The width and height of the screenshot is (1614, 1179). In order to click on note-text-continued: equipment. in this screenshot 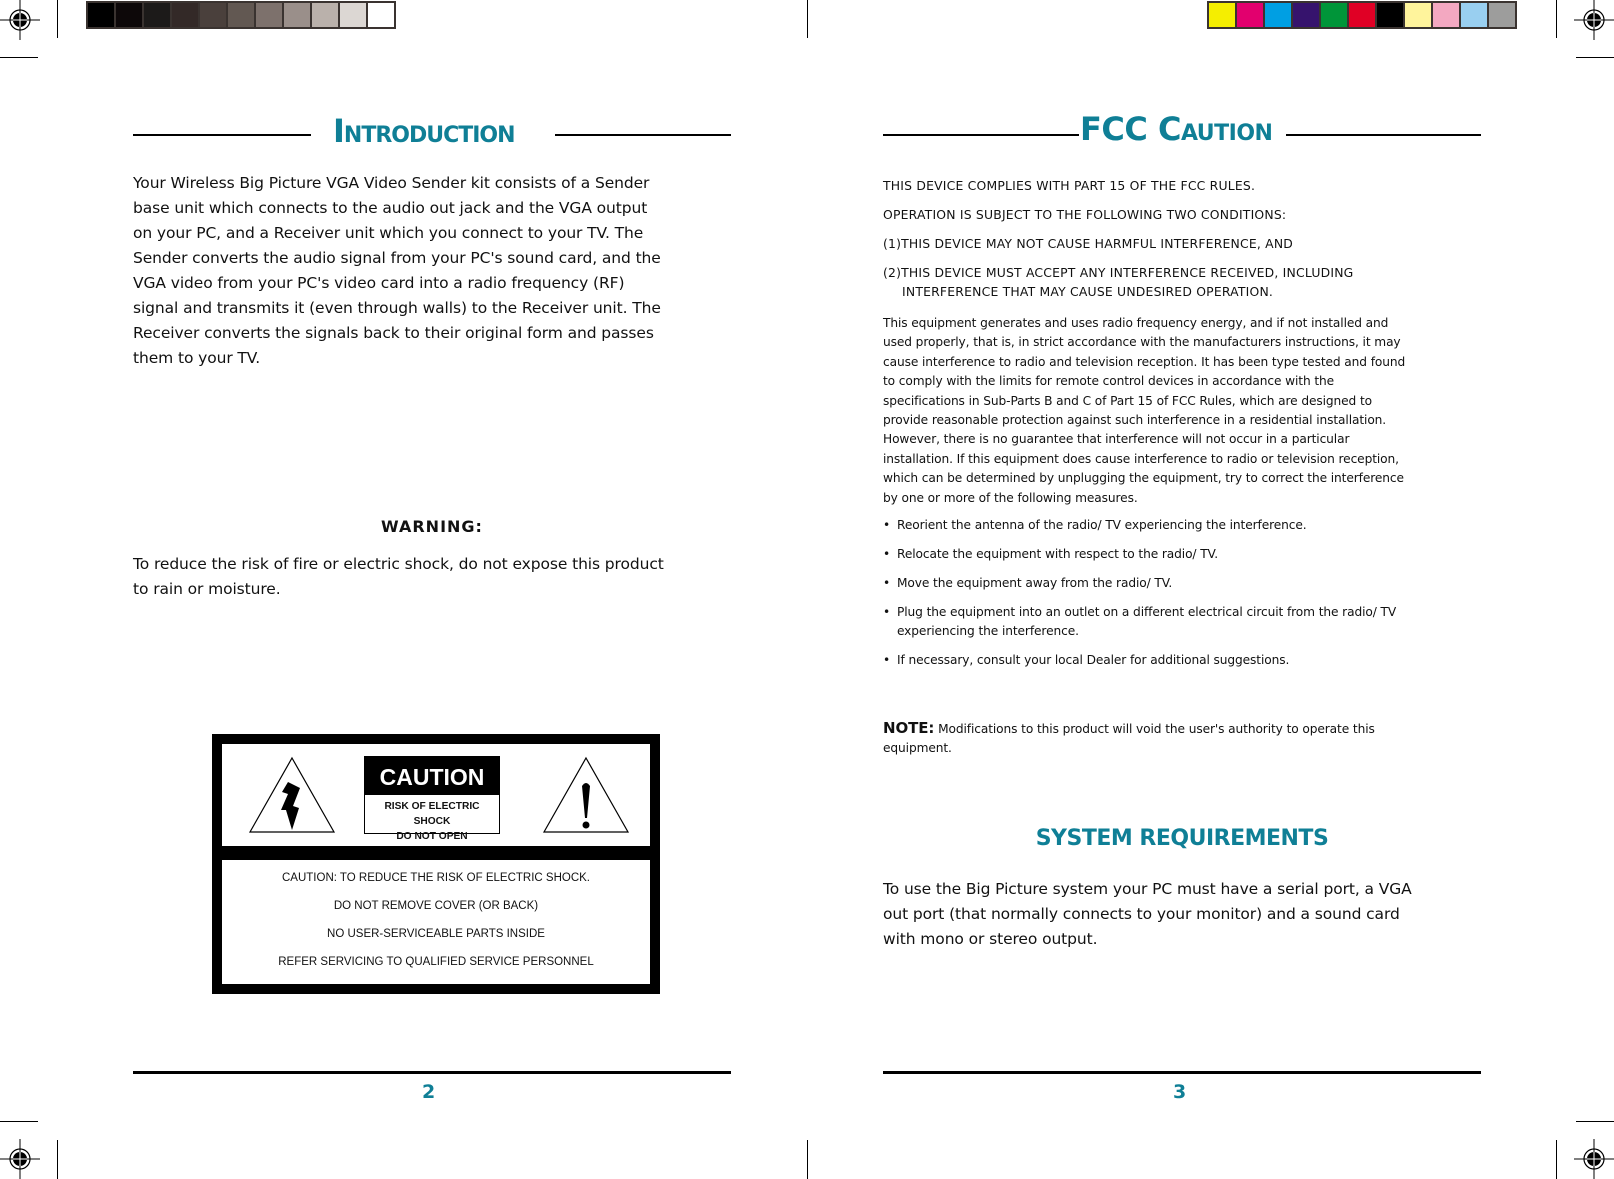, I will do `click(917, 748)`.